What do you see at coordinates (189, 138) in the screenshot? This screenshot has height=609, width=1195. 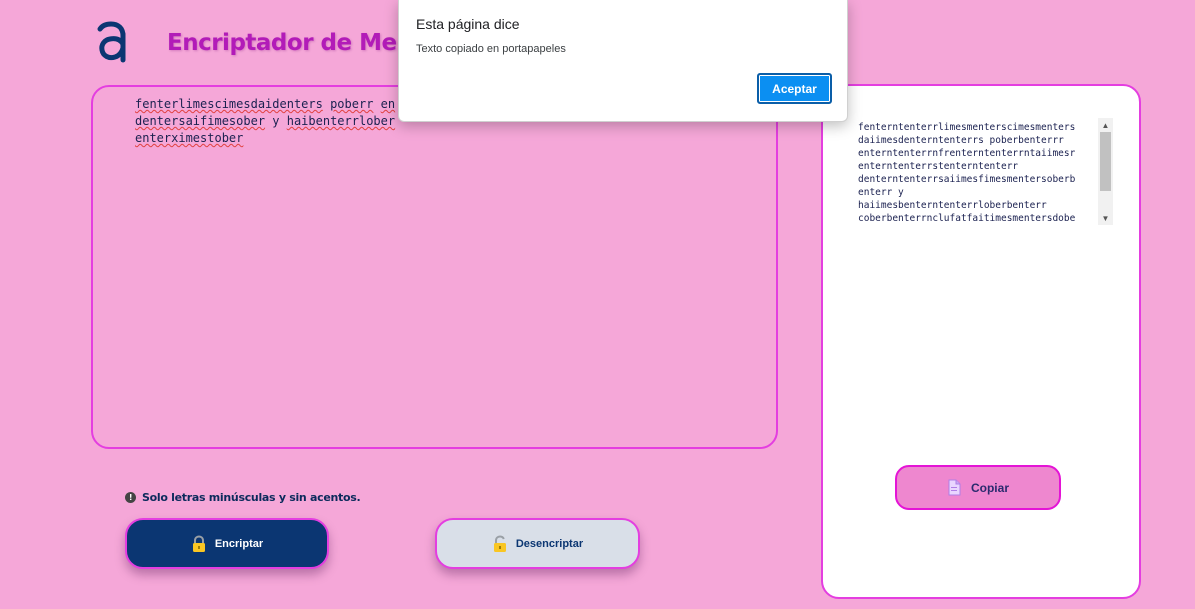 I see `input-line: enterximestober` at bounding box center [189, 138].